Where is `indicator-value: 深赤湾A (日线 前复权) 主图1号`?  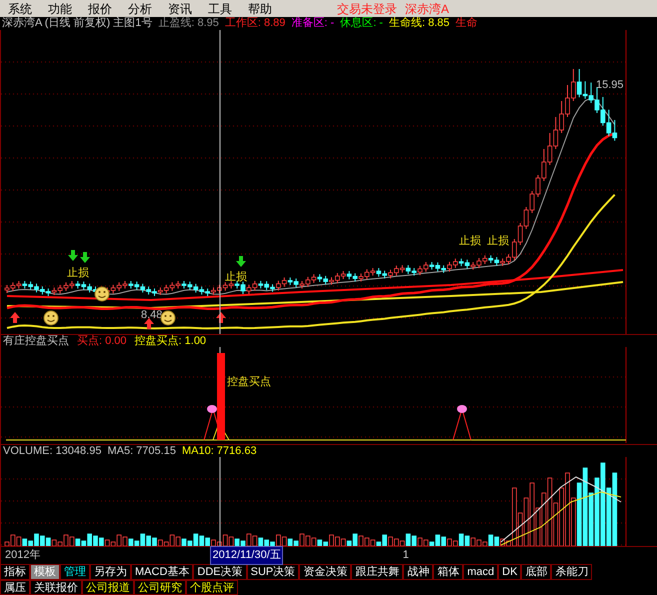 indicator-value: 深赤湾A (日线 前复权) 主图1号 is located at coordinates (77, 23).